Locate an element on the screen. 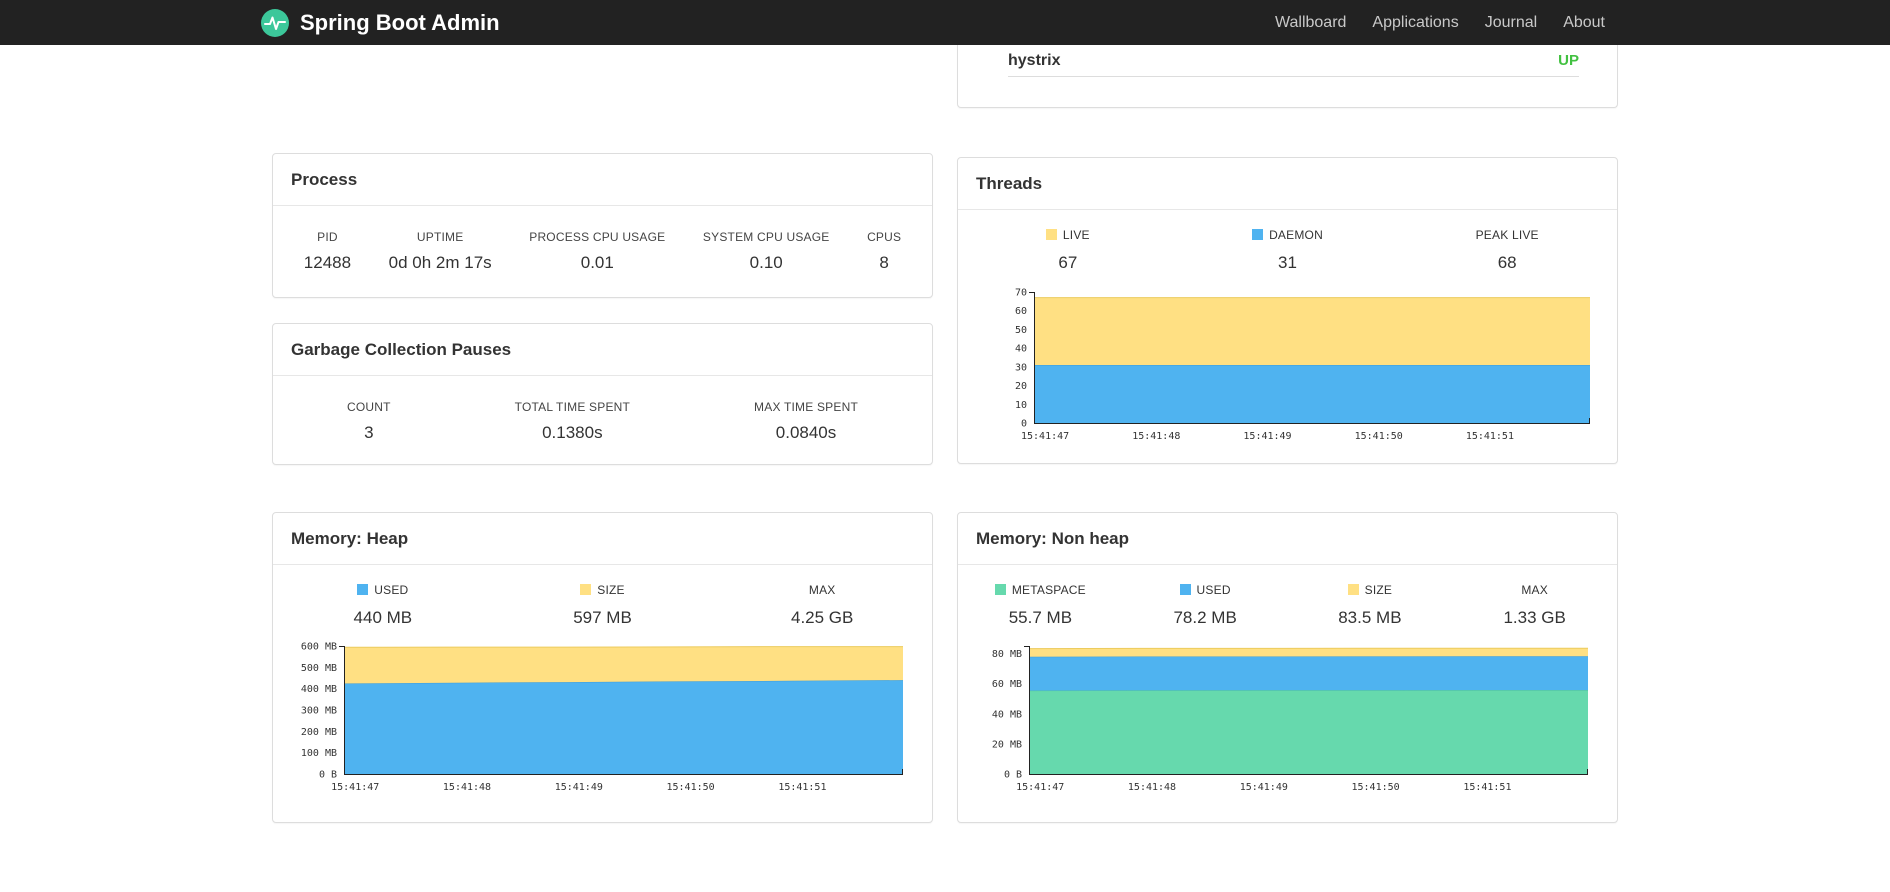  svg-text: 60 is located at coordinates (1021, 311).